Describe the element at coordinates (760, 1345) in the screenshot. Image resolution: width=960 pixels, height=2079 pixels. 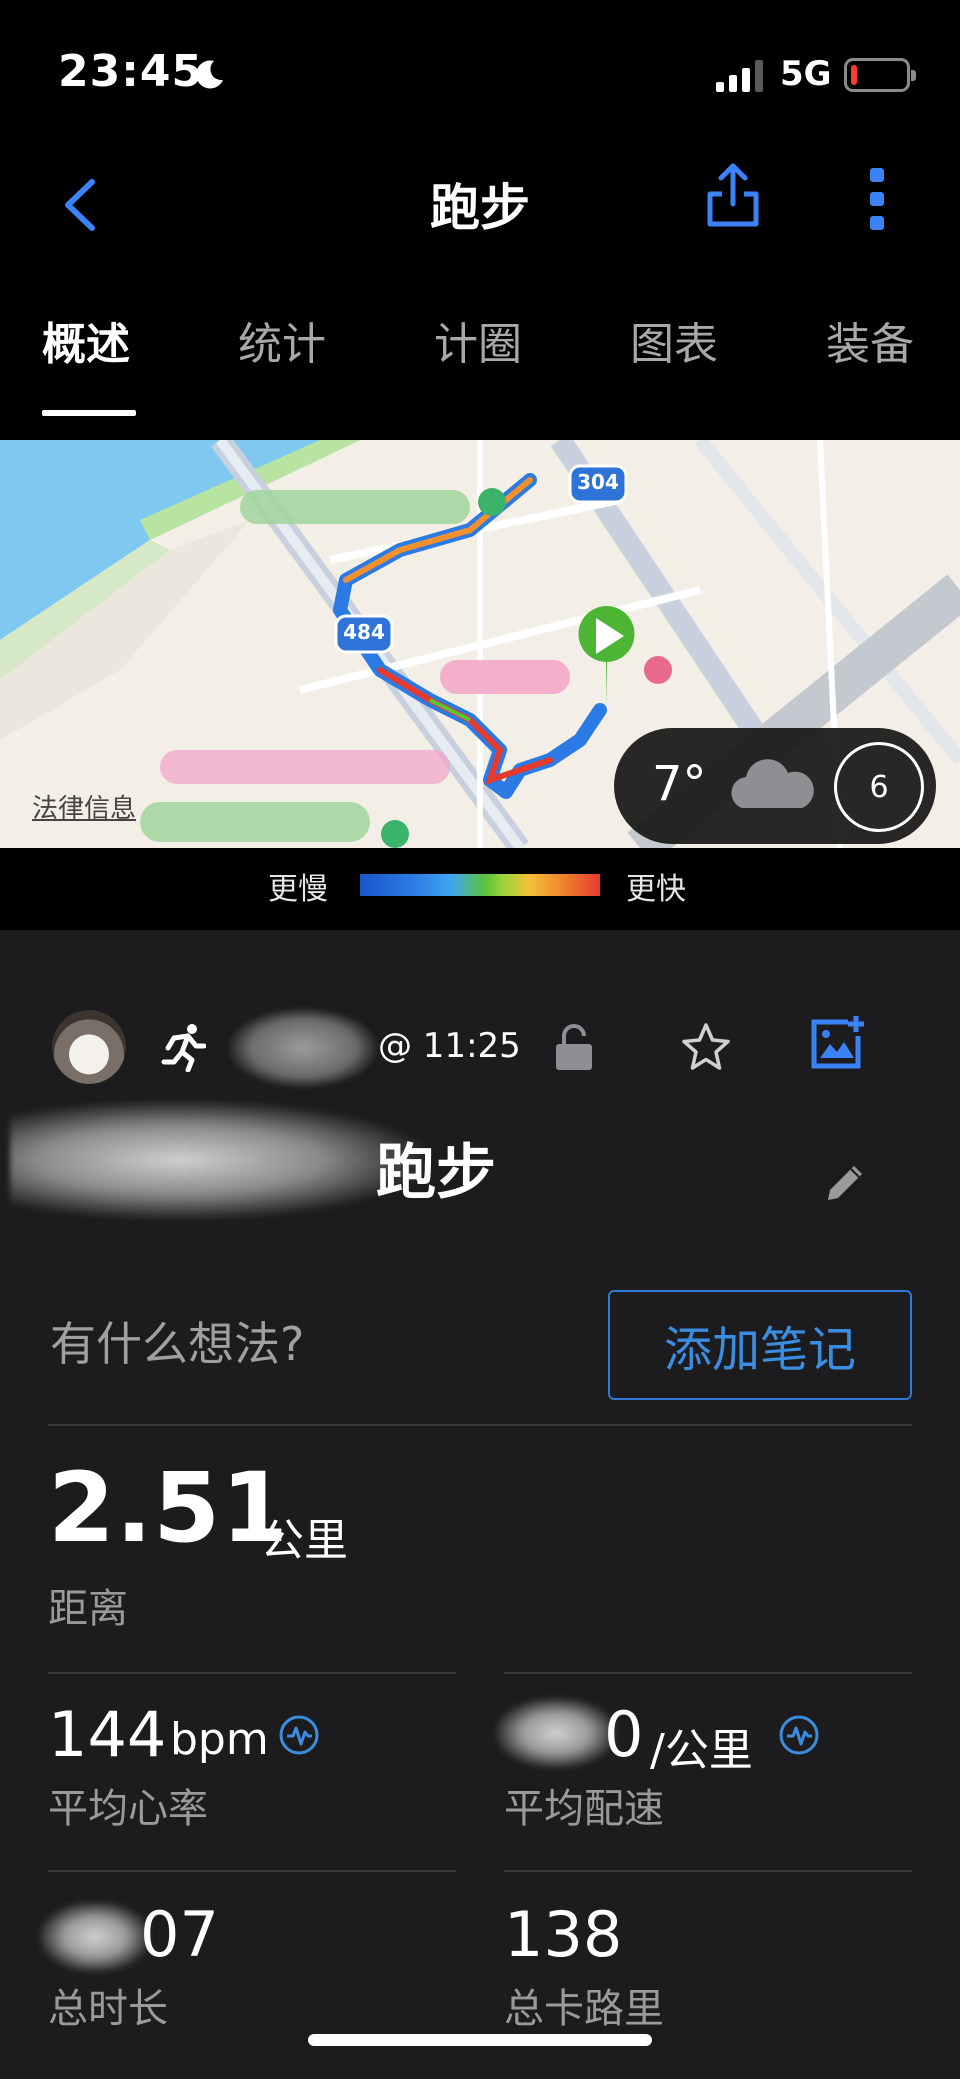
I see `add-note-button: 添加笔记` at that location.